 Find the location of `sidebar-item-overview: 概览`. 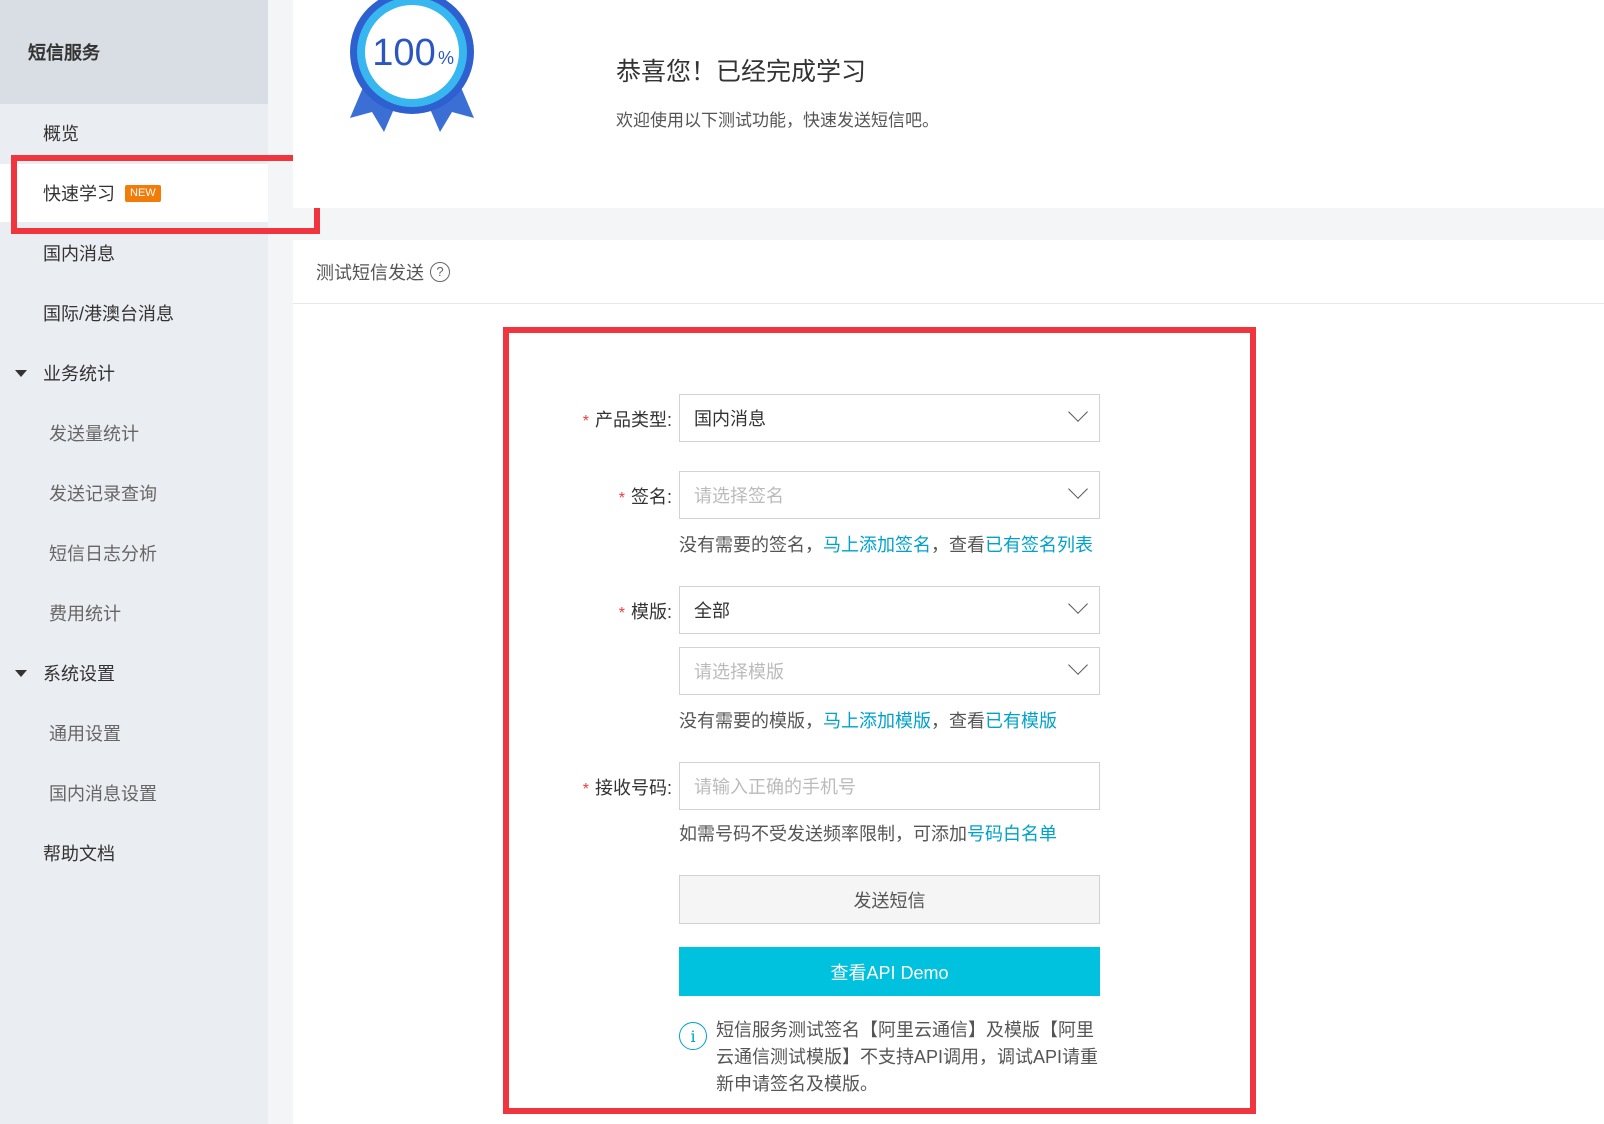

sidebar-item-overview: 概览 is located at coordinates (134, 133).